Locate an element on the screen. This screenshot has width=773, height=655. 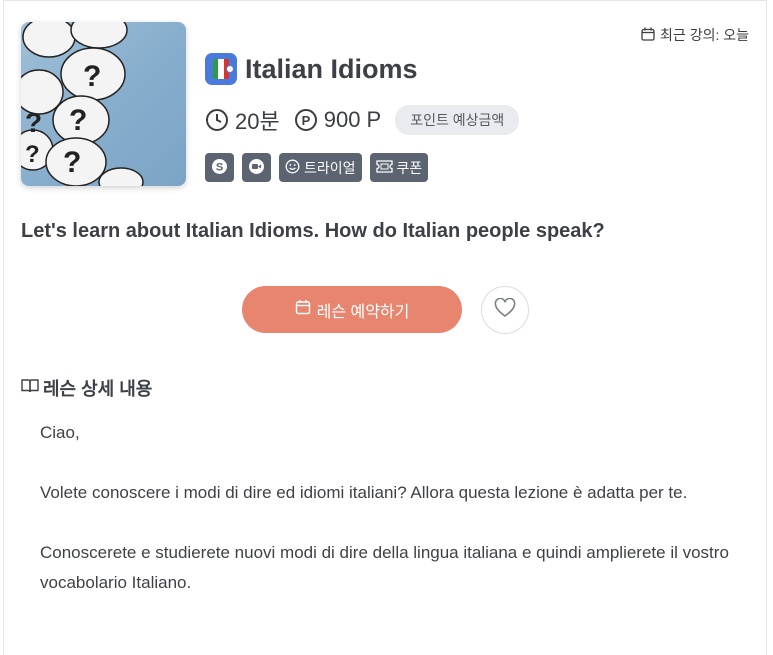
video-call-tag is located at coordinates (256, 167).